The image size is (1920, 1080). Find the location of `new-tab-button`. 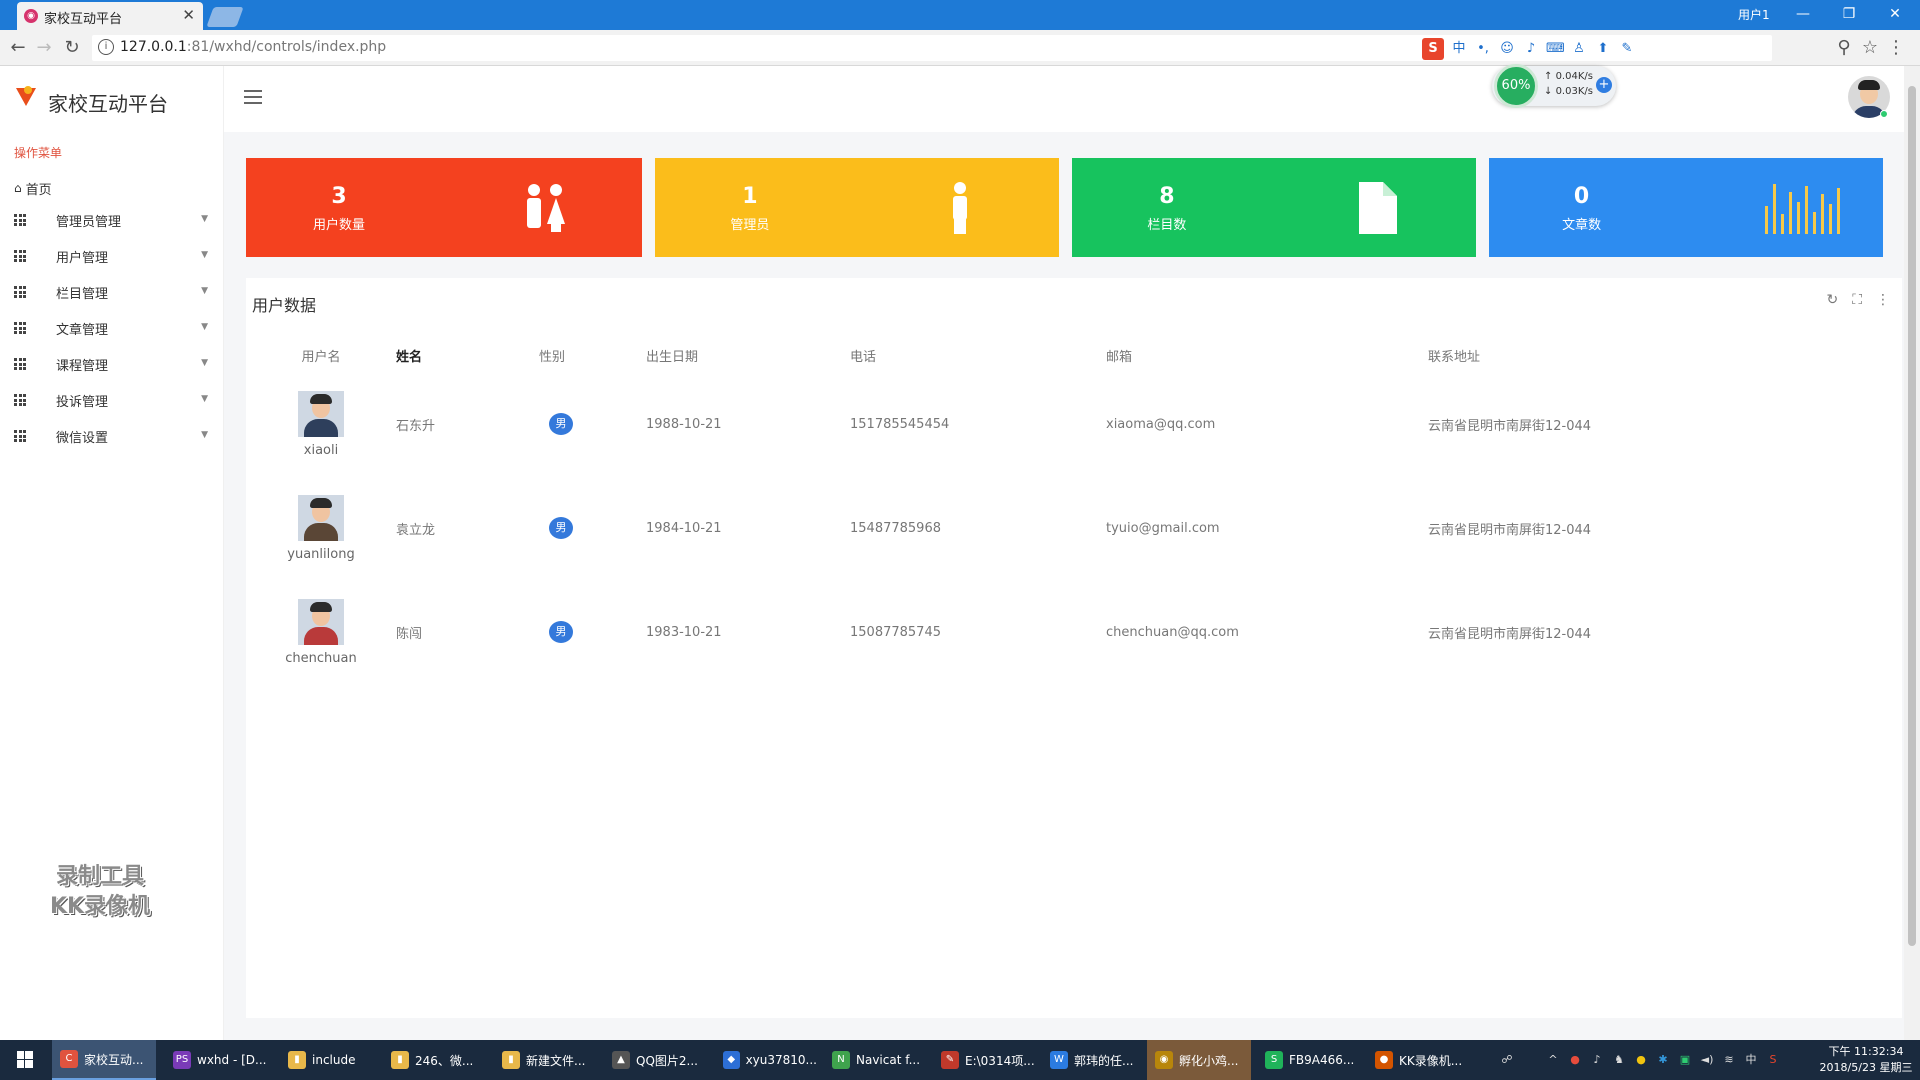

new-tab-button is located at coordinates (225, 17).